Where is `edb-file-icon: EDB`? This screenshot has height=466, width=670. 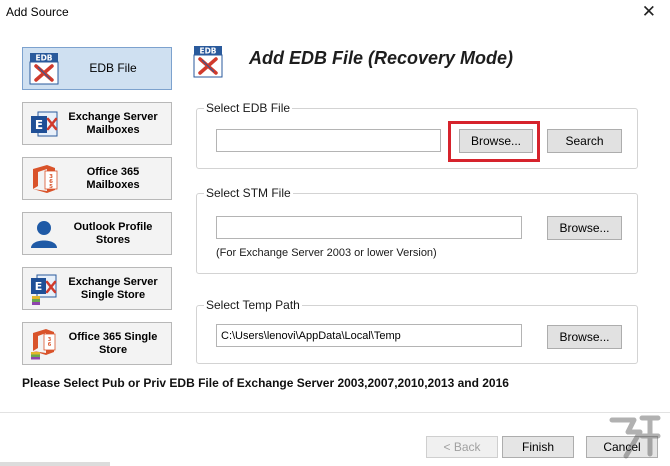
edb-file-icon: EDB is located at coordinates (44, 68).